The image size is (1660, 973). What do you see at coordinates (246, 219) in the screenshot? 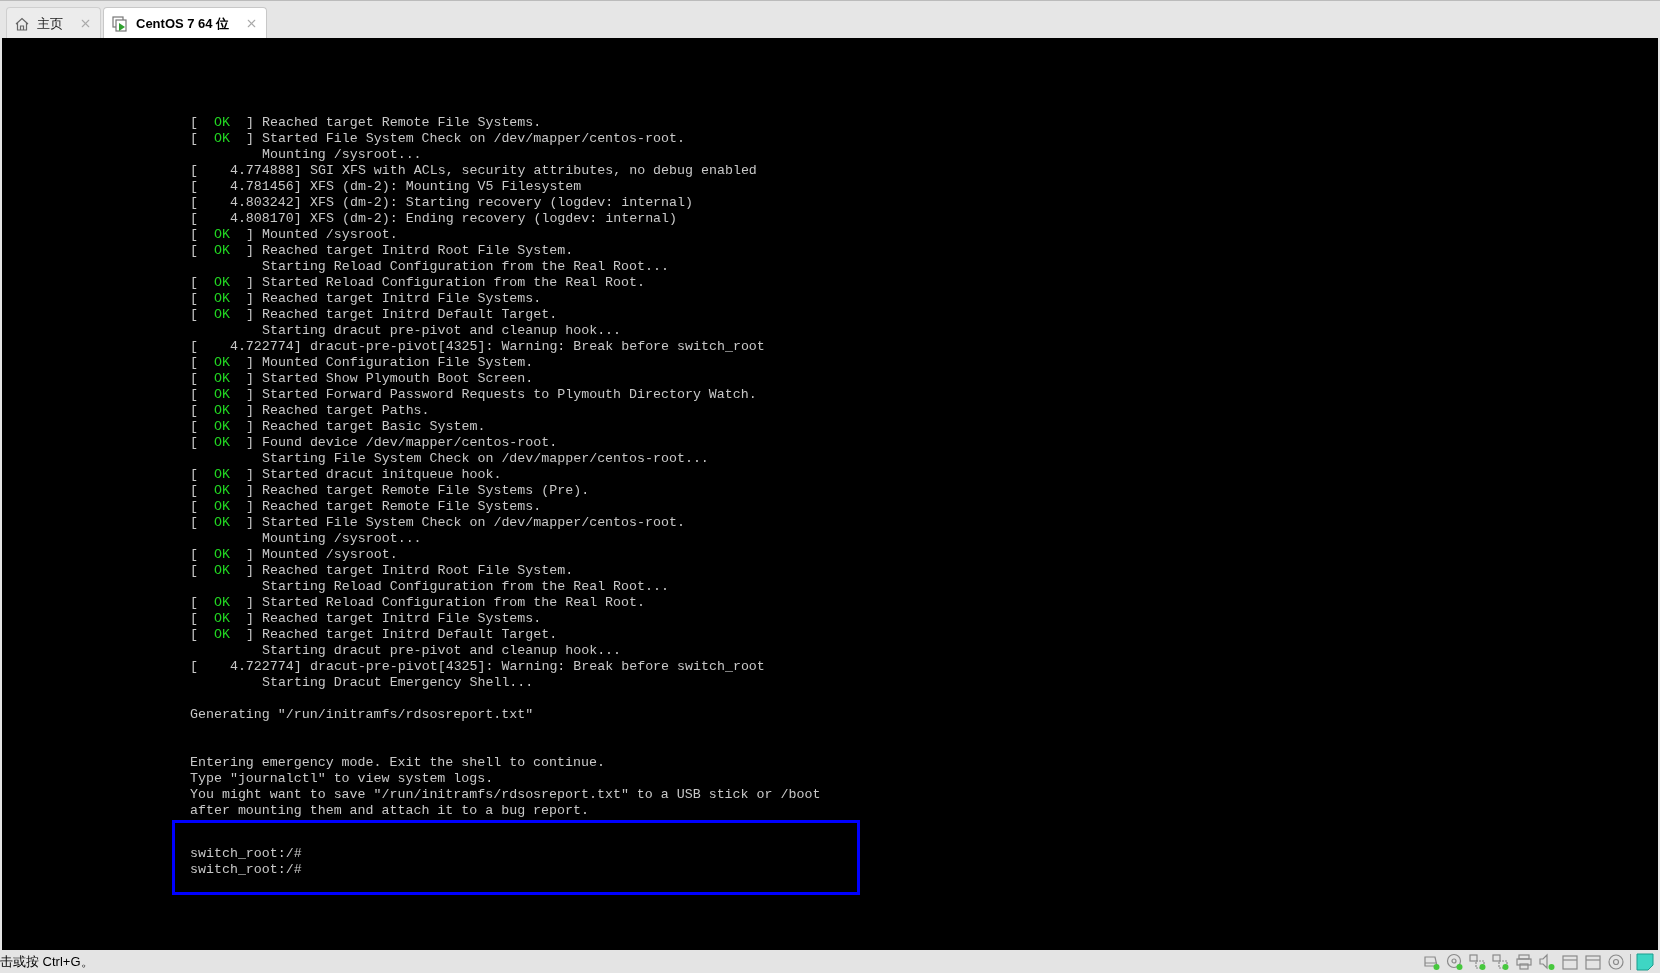
I see `timestamp: [ 4.808170]` at bounding box center [246, 219].